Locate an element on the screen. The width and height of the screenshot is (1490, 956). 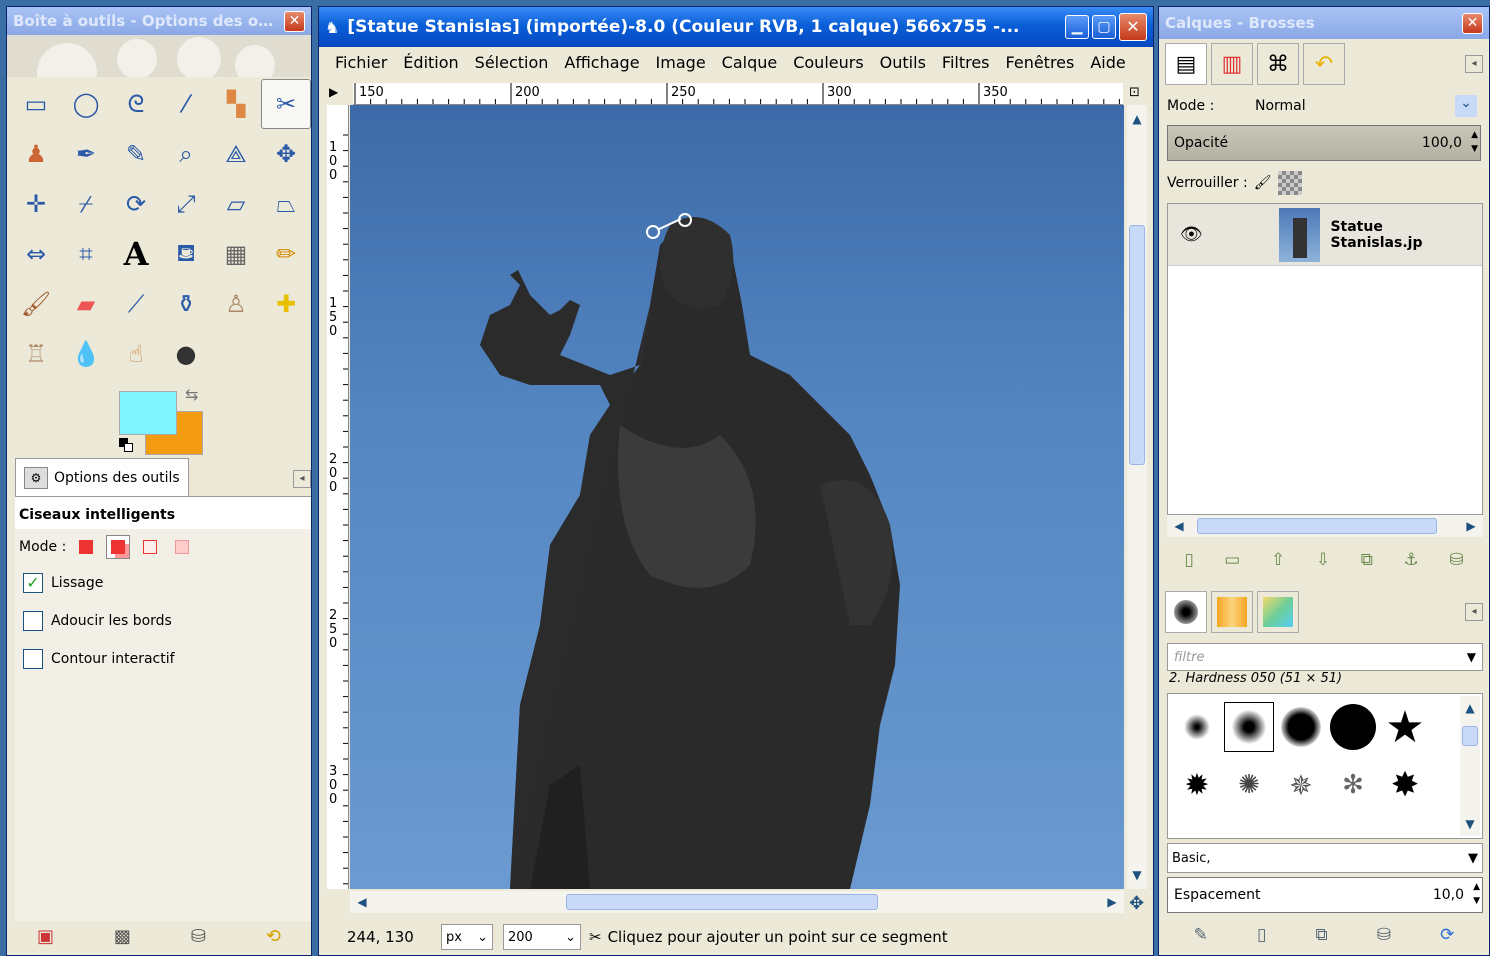
blend-icon: ▦ is located at coordinates (236, 254).